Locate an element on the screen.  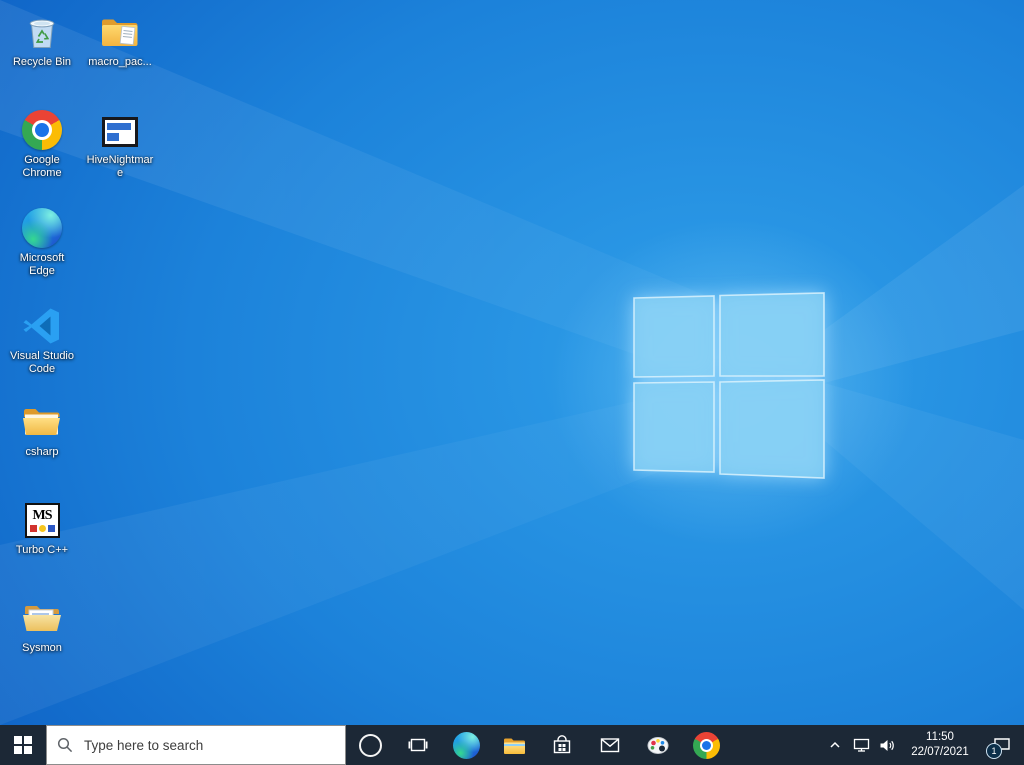
start-button is located at coordinates (23, 745).